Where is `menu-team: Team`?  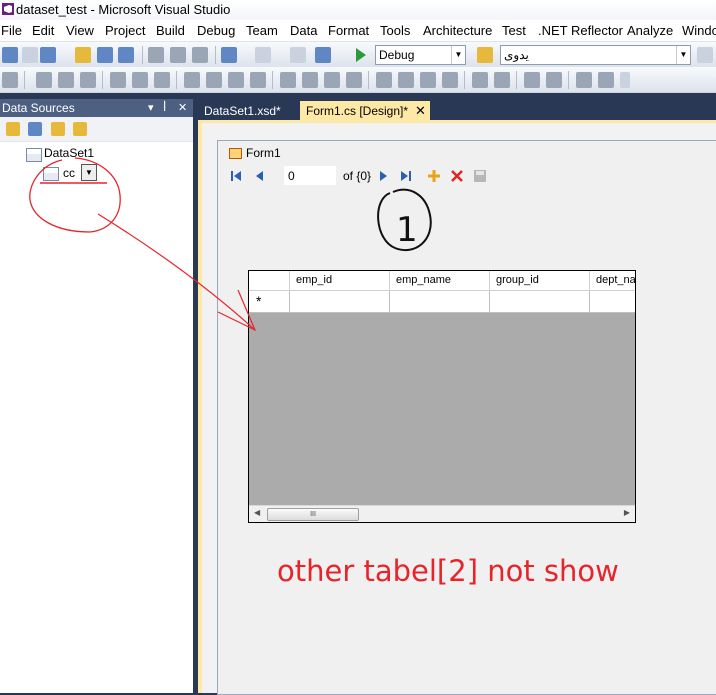 menu-team: Team is located at coordinates (262, 30).